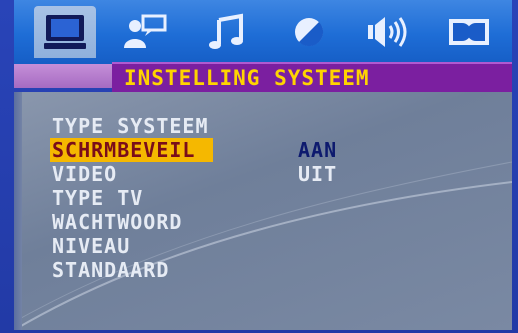 This screenshot has height=333, width=518. I want to click on tab-language, so click(145, 32).